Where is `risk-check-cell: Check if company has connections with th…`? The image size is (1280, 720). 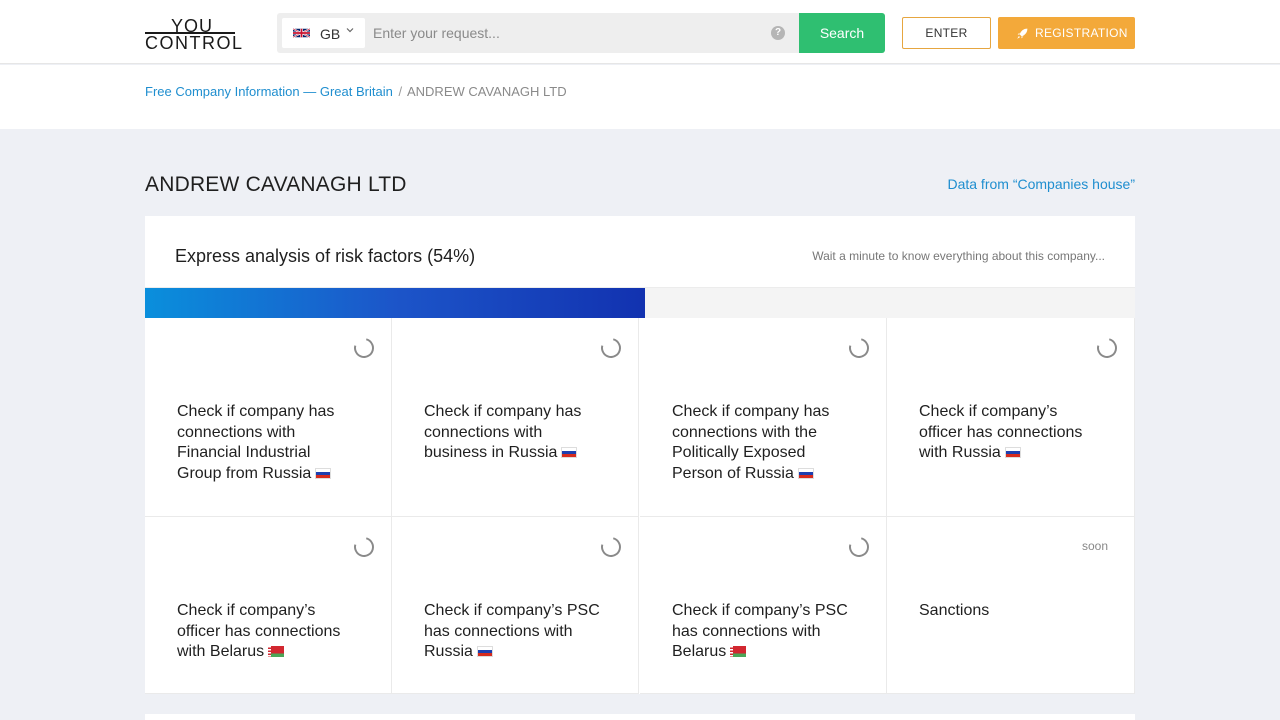
risk-check-cell: Check if company has connections with th… is located at coordinates (763, 417).